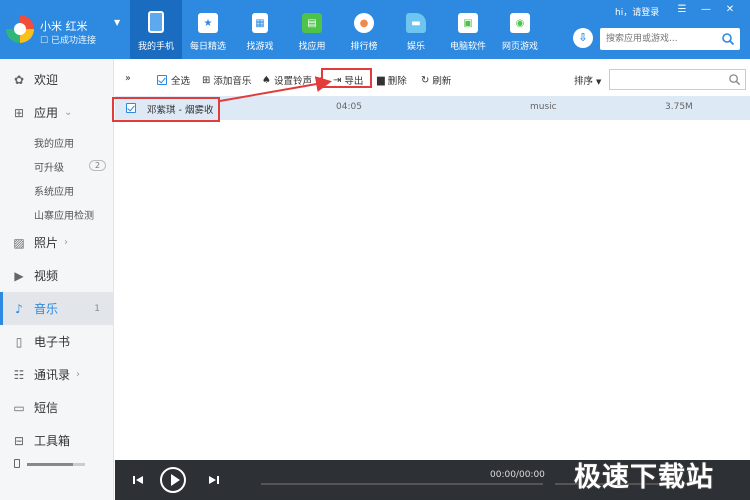 The height and width of the screenshot is (500, 750). I want to click on image-icon: ▨, so click(19, 242).